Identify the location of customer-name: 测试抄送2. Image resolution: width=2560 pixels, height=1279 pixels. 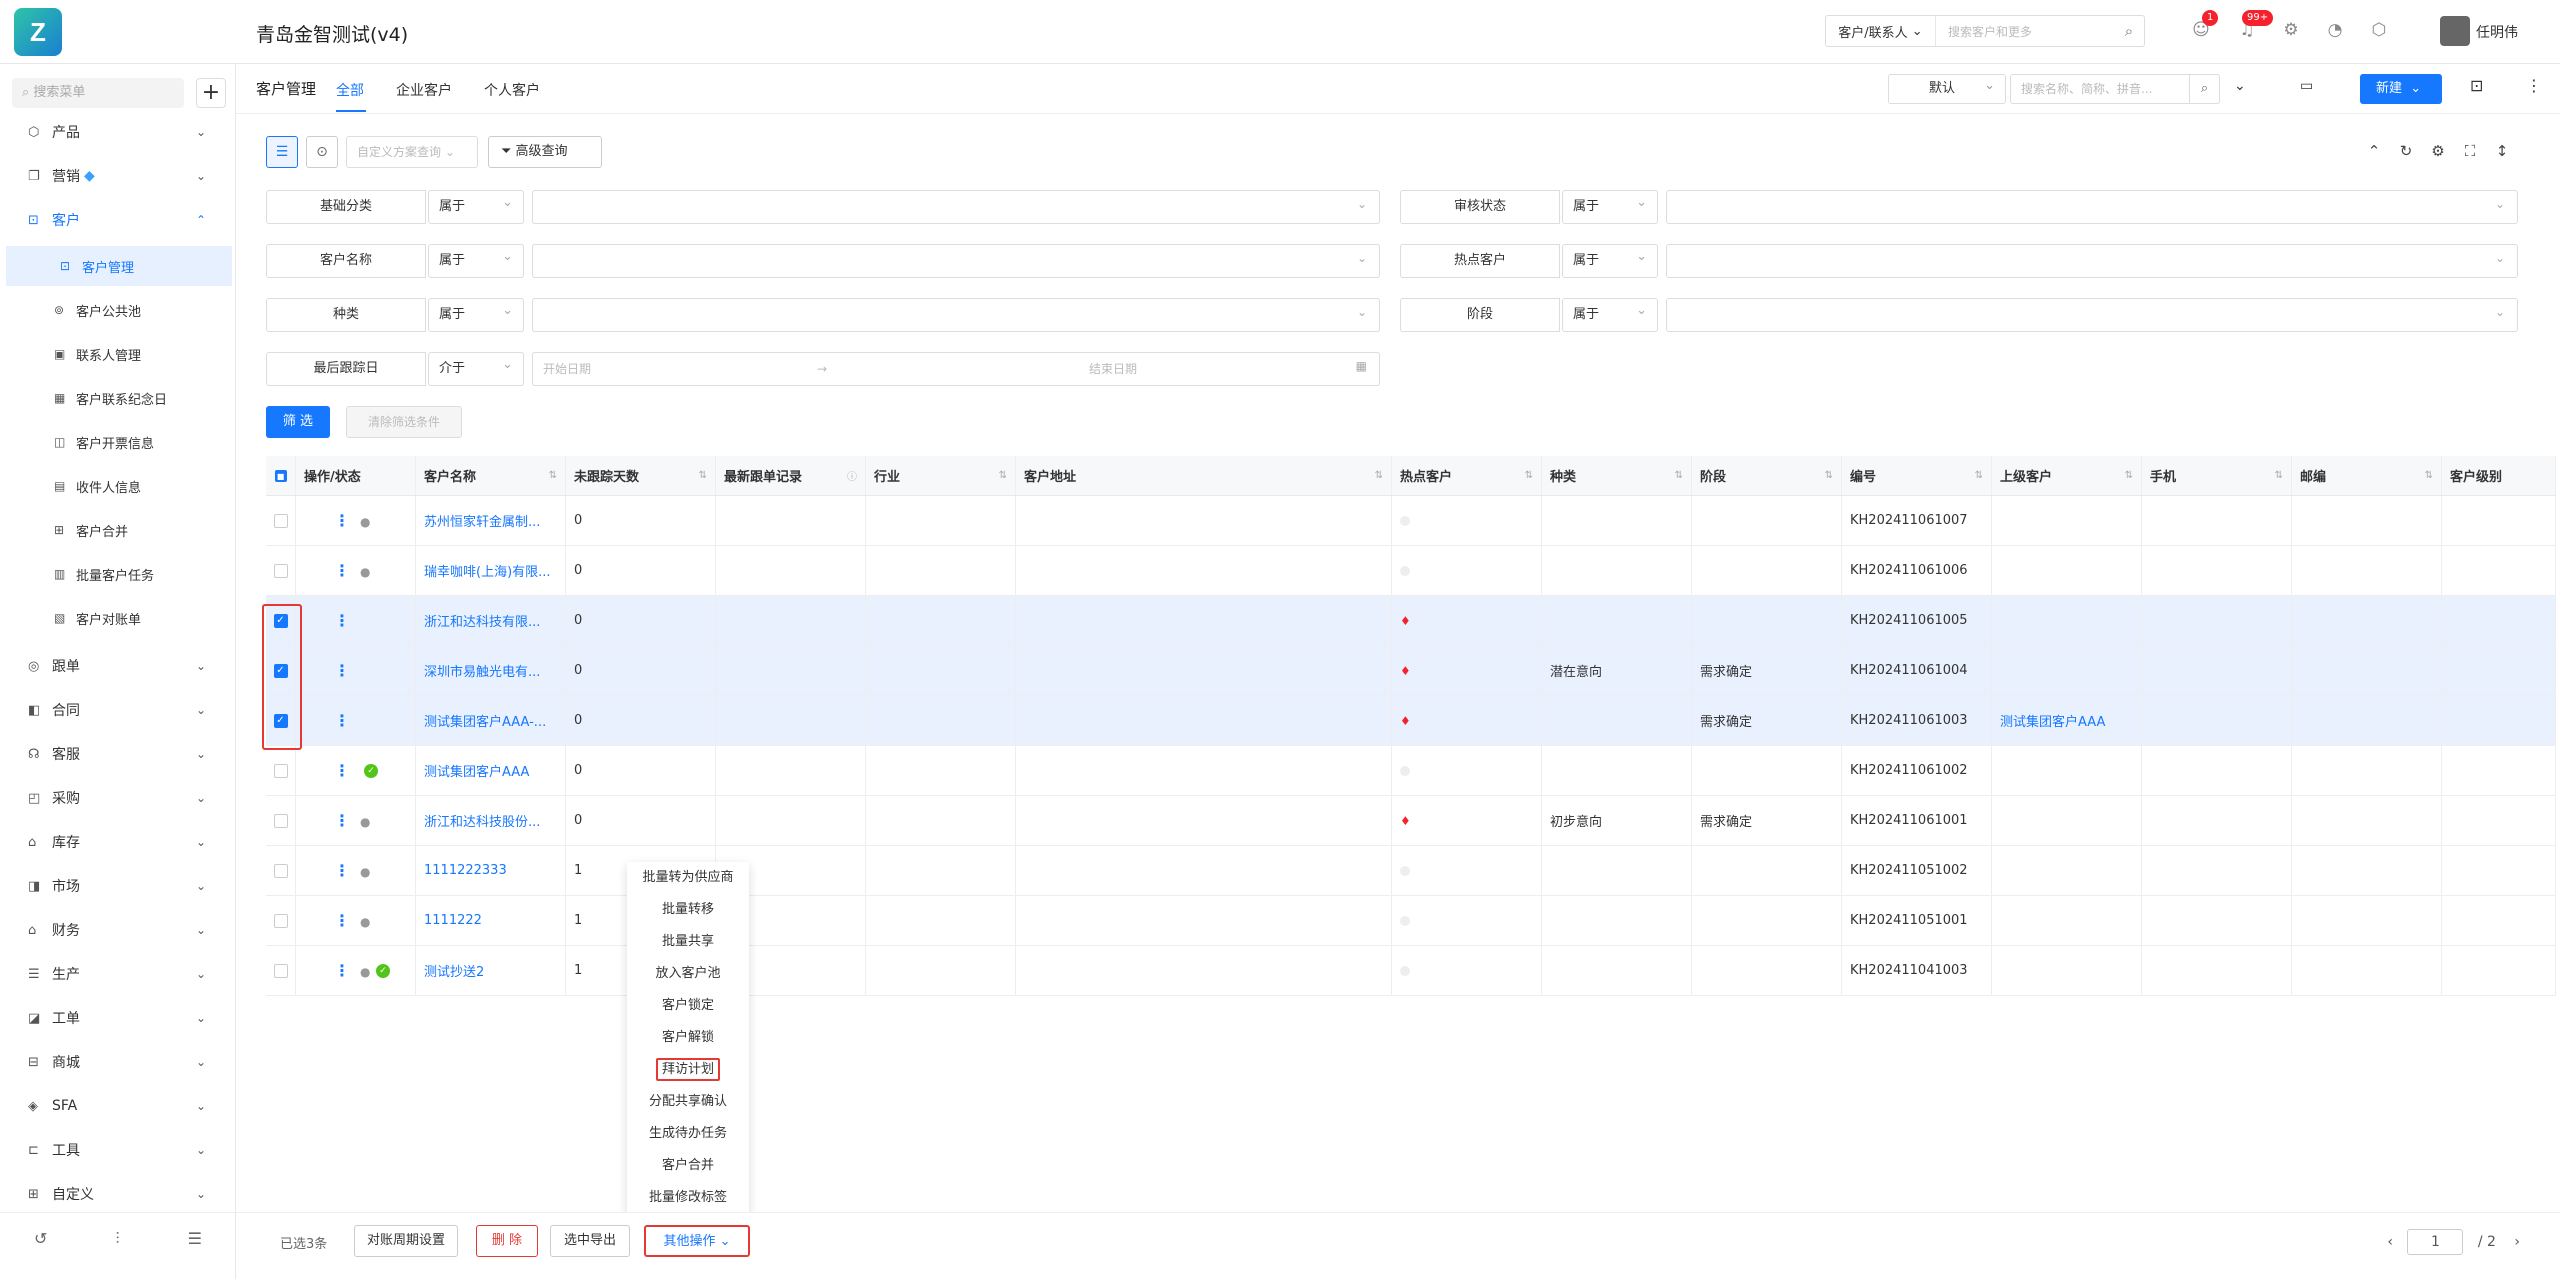
(454, 970).